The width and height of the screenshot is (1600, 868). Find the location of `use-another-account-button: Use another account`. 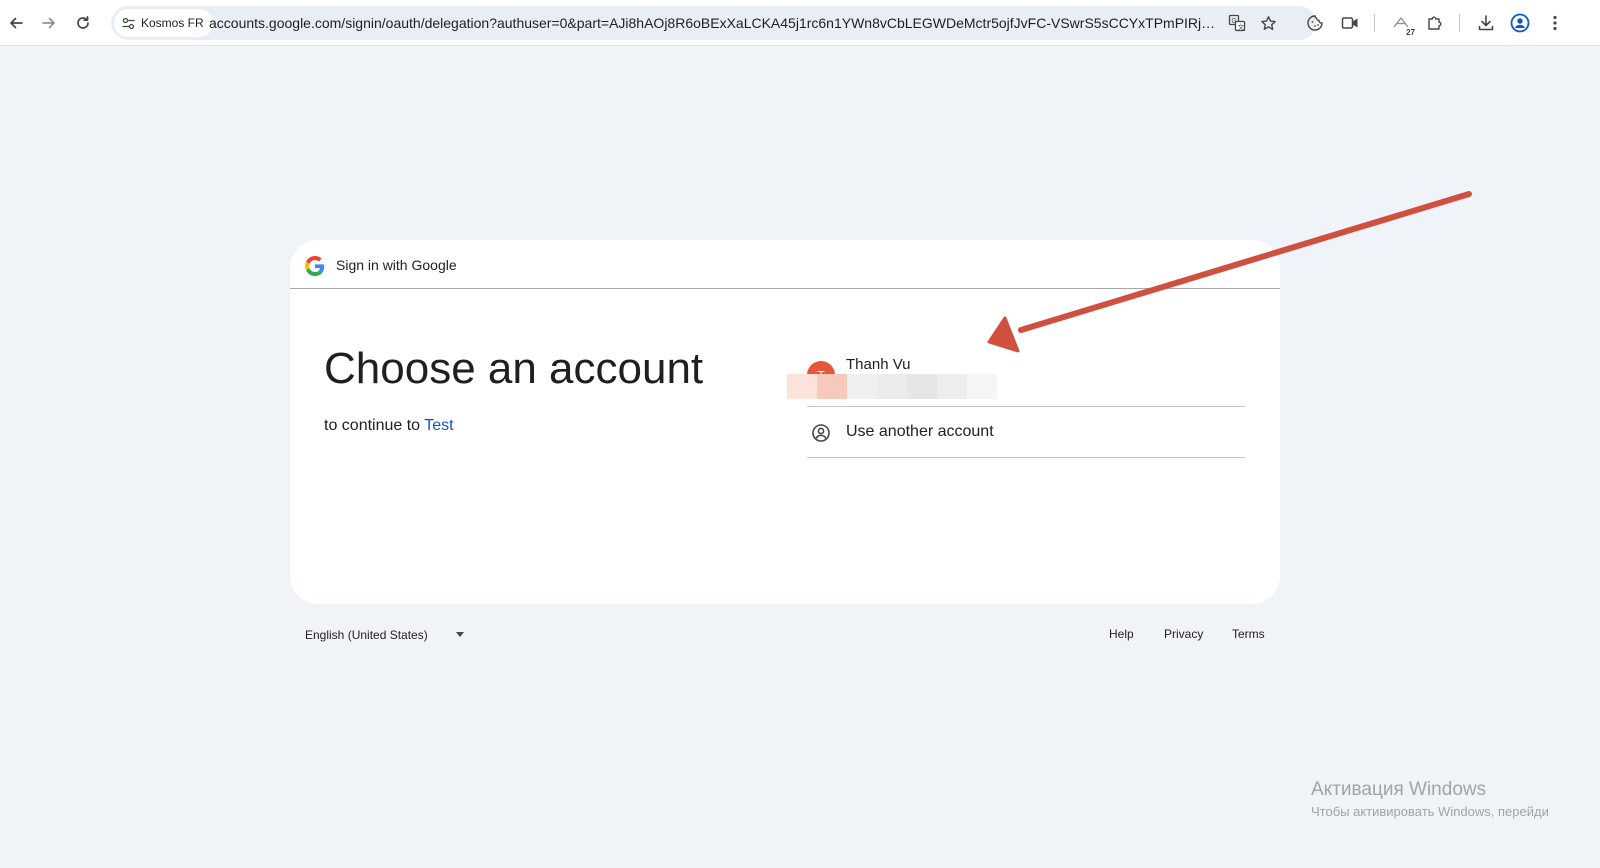

use-another-account-button: Use another account is located at coordinates (1026, 432).